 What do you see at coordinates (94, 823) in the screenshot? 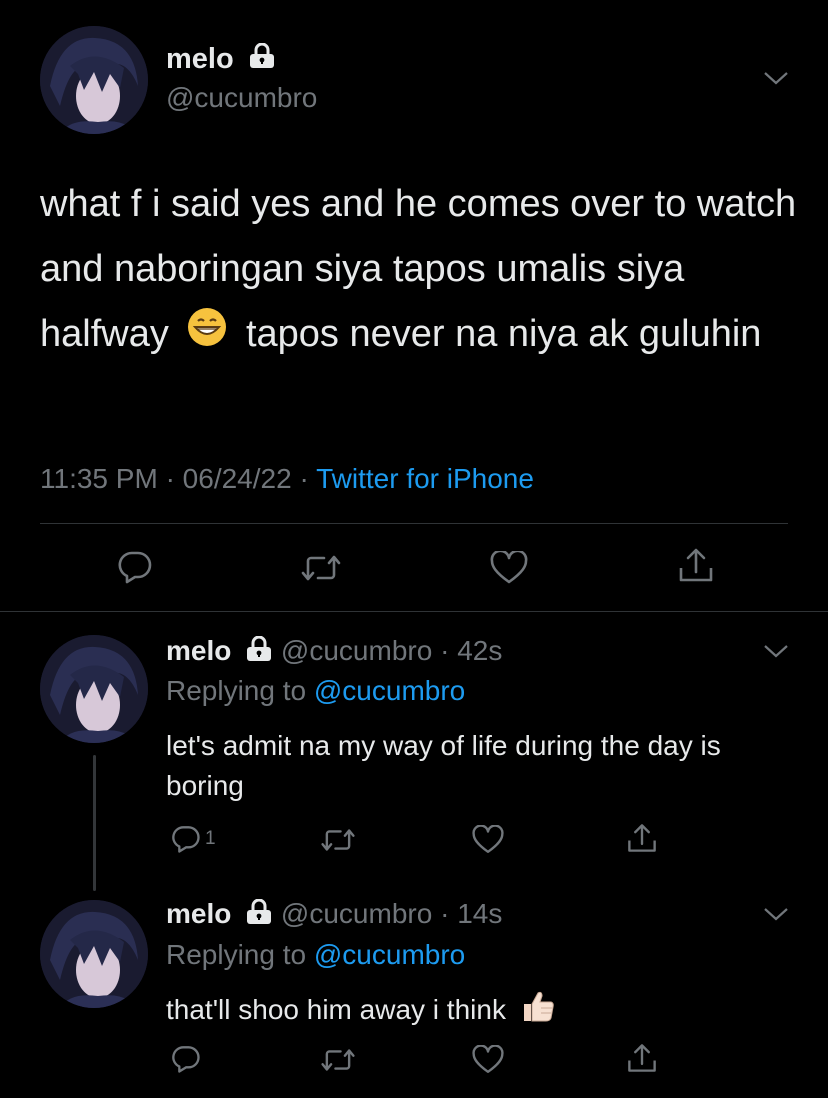
I see `thread-line` at bounding box center [94, 823].